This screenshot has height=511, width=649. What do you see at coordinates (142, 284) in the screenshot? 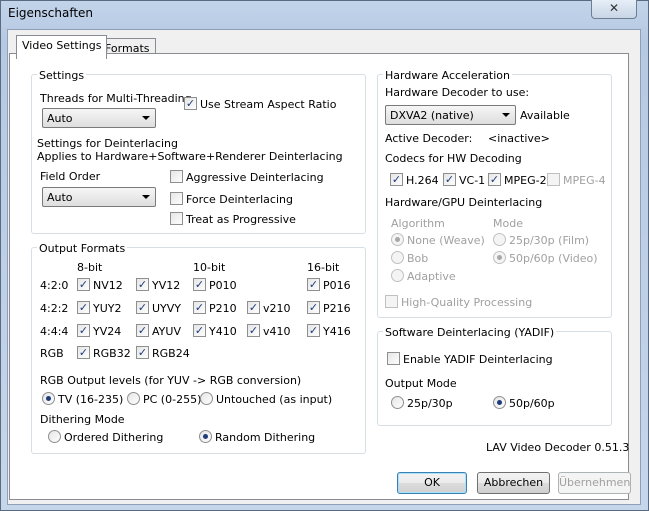
I see `yv12-checkbox: ✓` at bounding box center [142, 284].